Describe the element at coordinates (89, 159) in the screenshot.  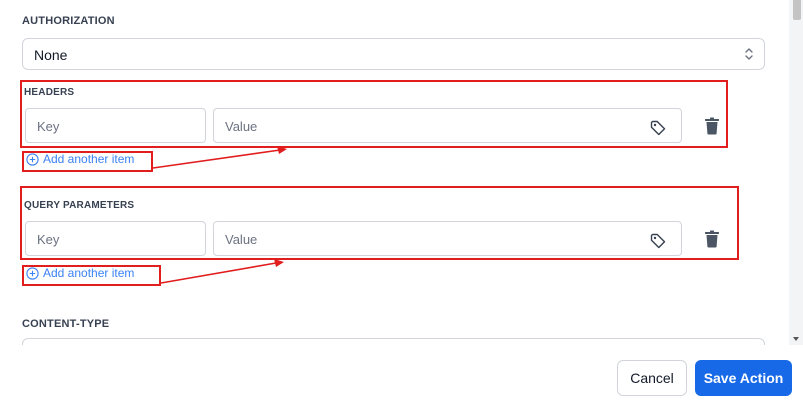
I see `add-header-item-label: Add another item` at that location.